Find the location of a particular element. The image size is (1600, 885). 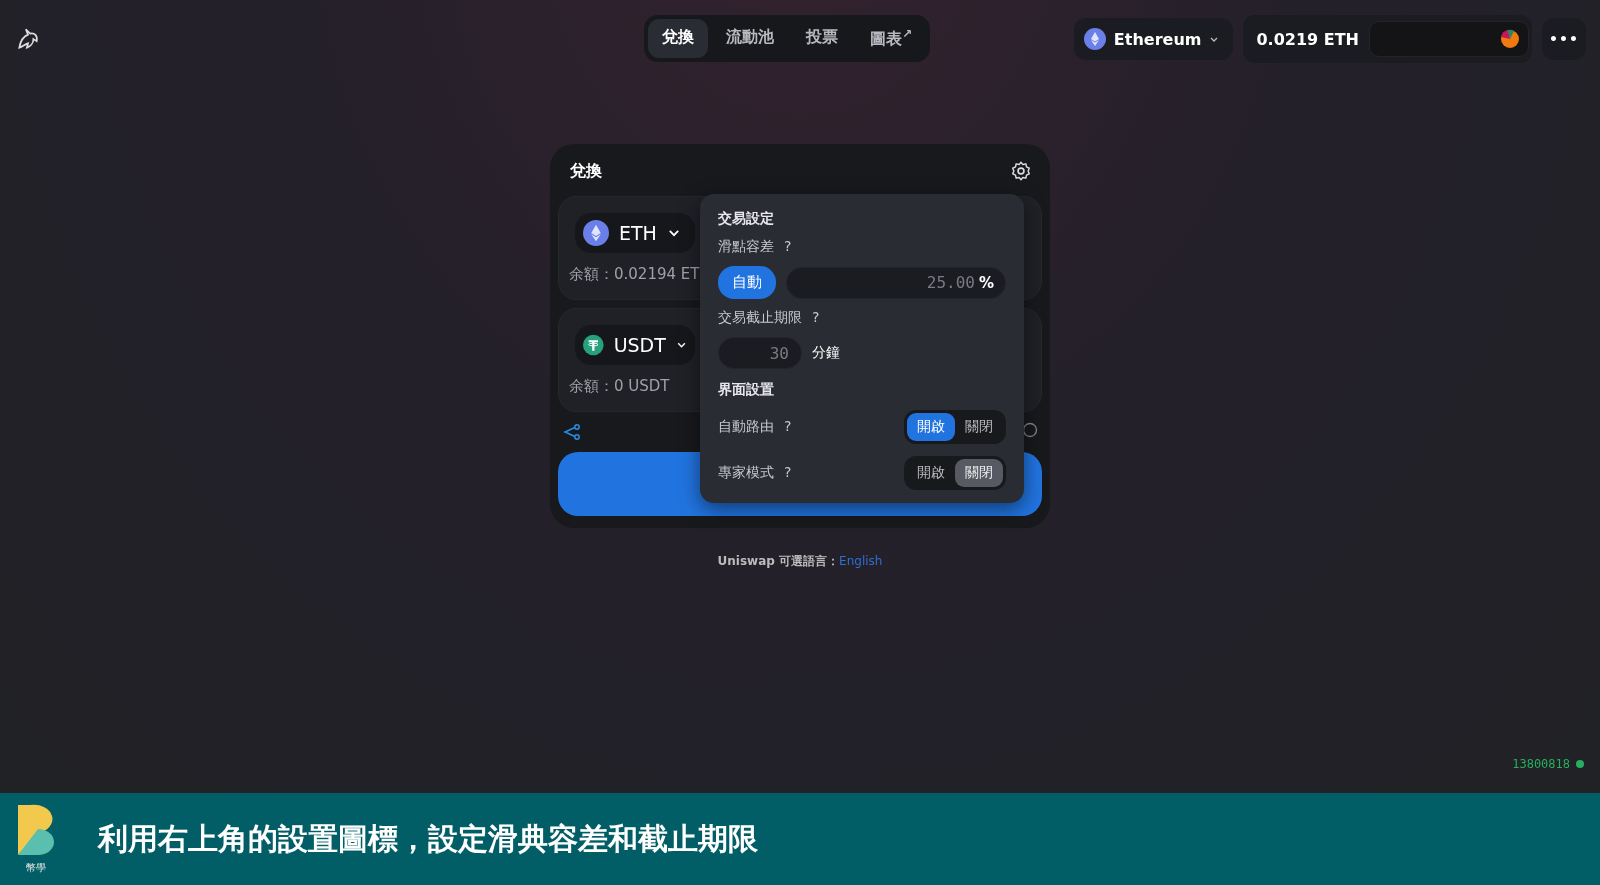

card-title: 兌換 is located at coordinates (586, 171).